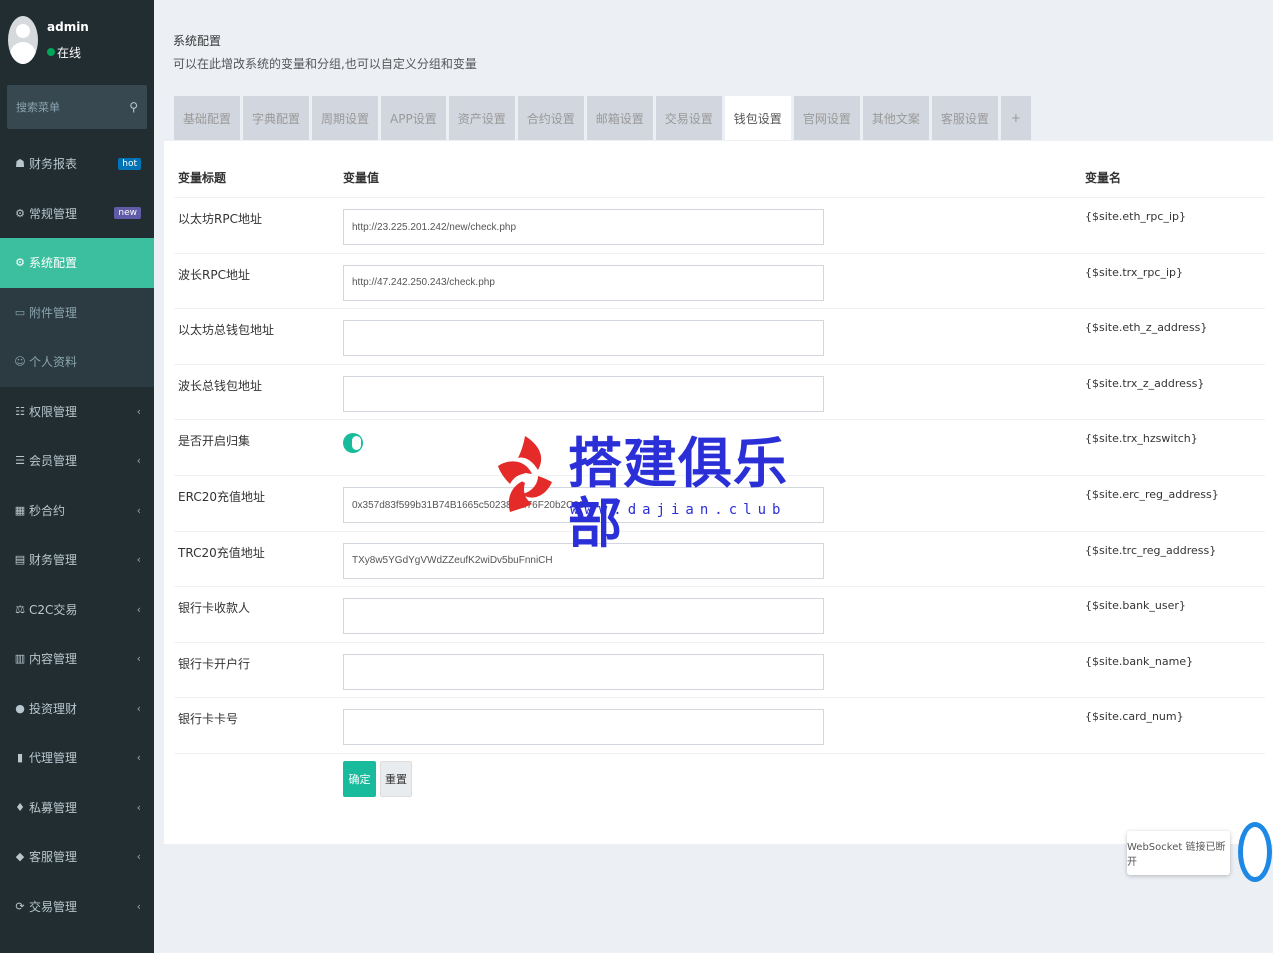 This screenshot has width=1273, height=953. I want to click on tab-5: 合约设置, so click(550, 118).